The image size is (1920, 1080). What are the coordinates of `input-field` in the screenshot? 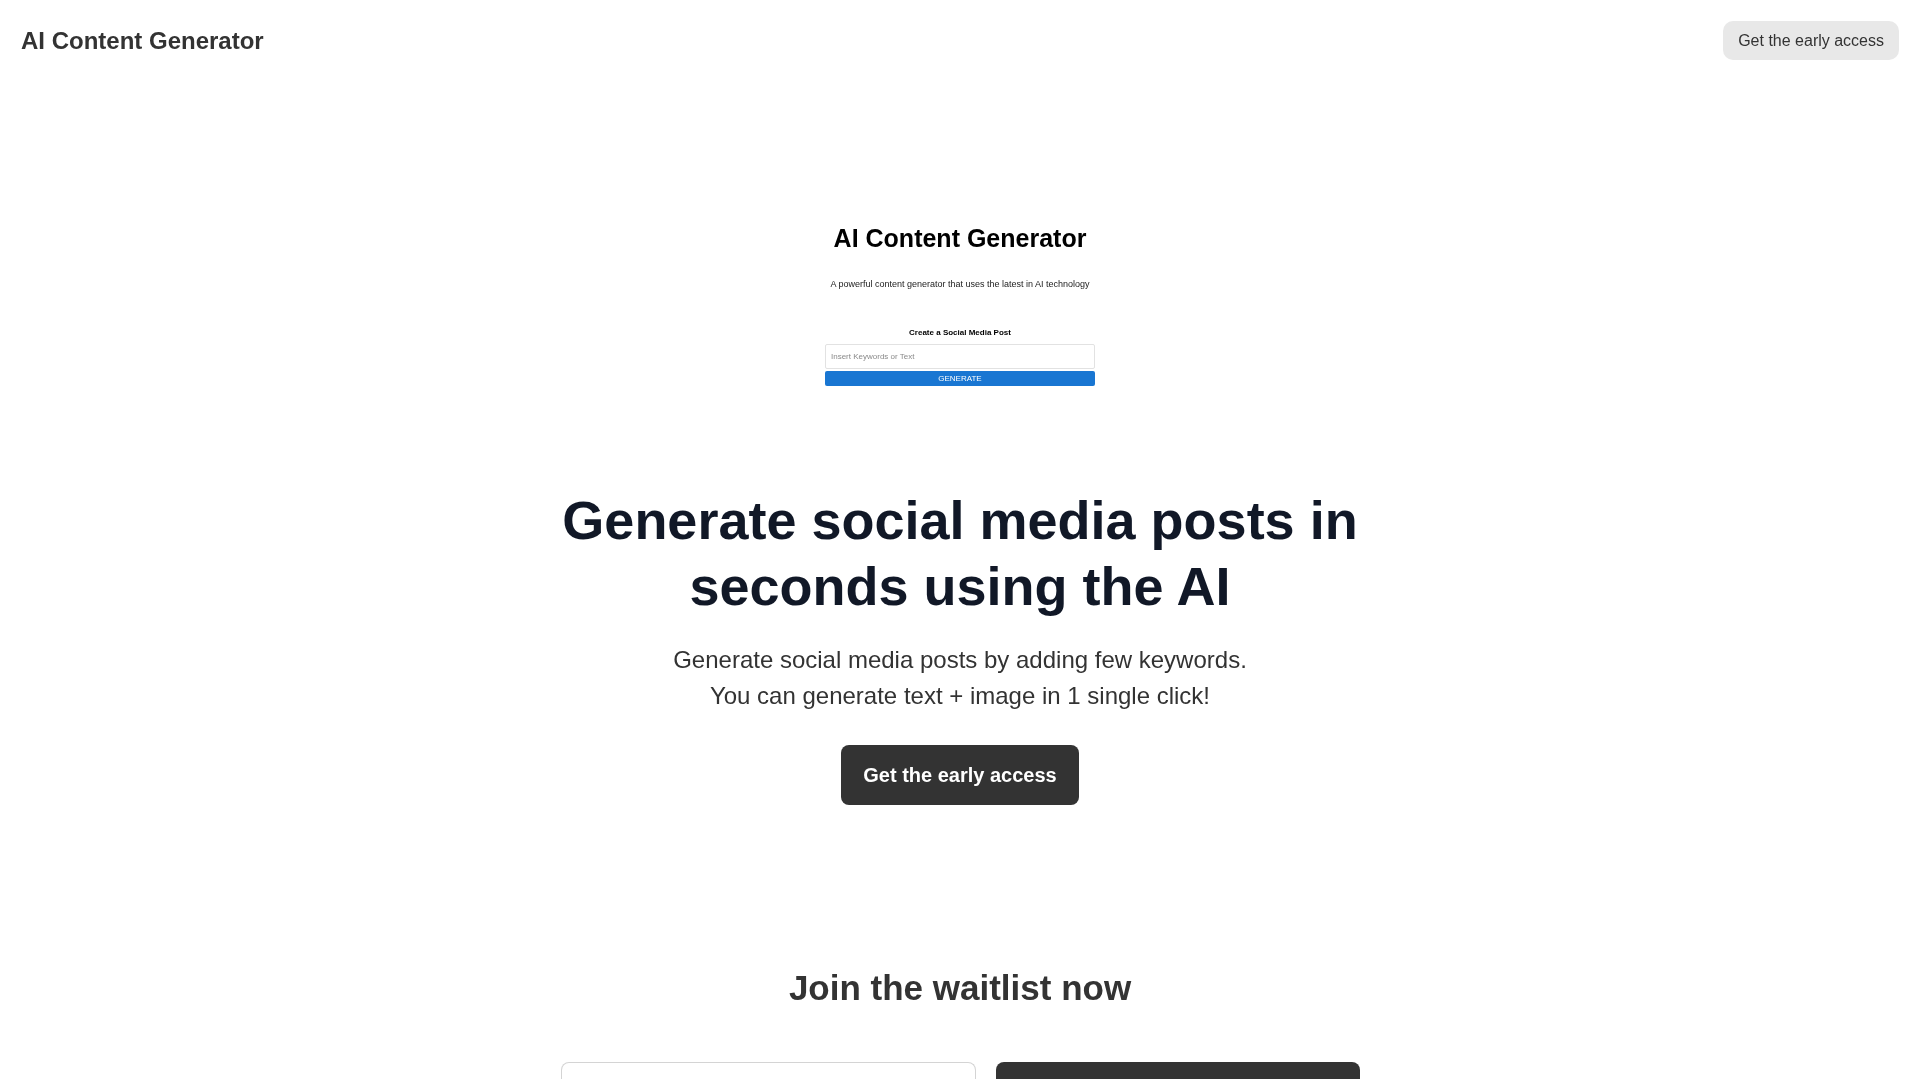 It's located at (768, 1070).